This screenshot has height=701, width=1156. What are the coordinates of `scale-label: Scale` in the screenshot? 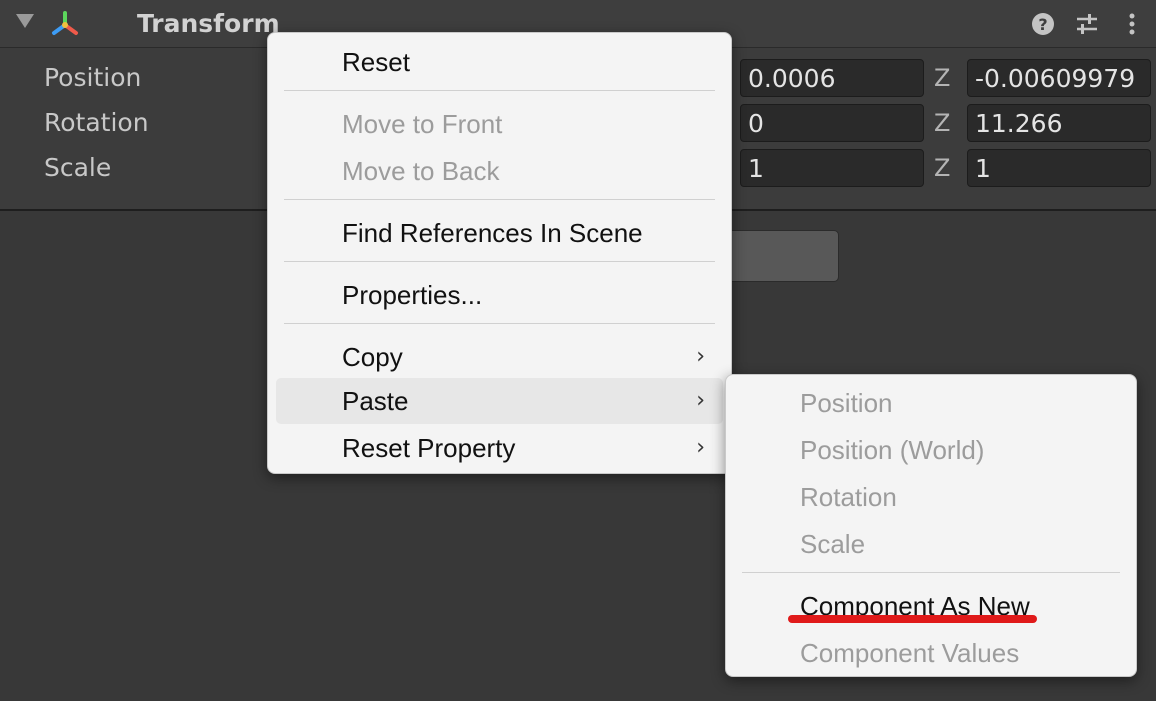 It's located at (78, 167).